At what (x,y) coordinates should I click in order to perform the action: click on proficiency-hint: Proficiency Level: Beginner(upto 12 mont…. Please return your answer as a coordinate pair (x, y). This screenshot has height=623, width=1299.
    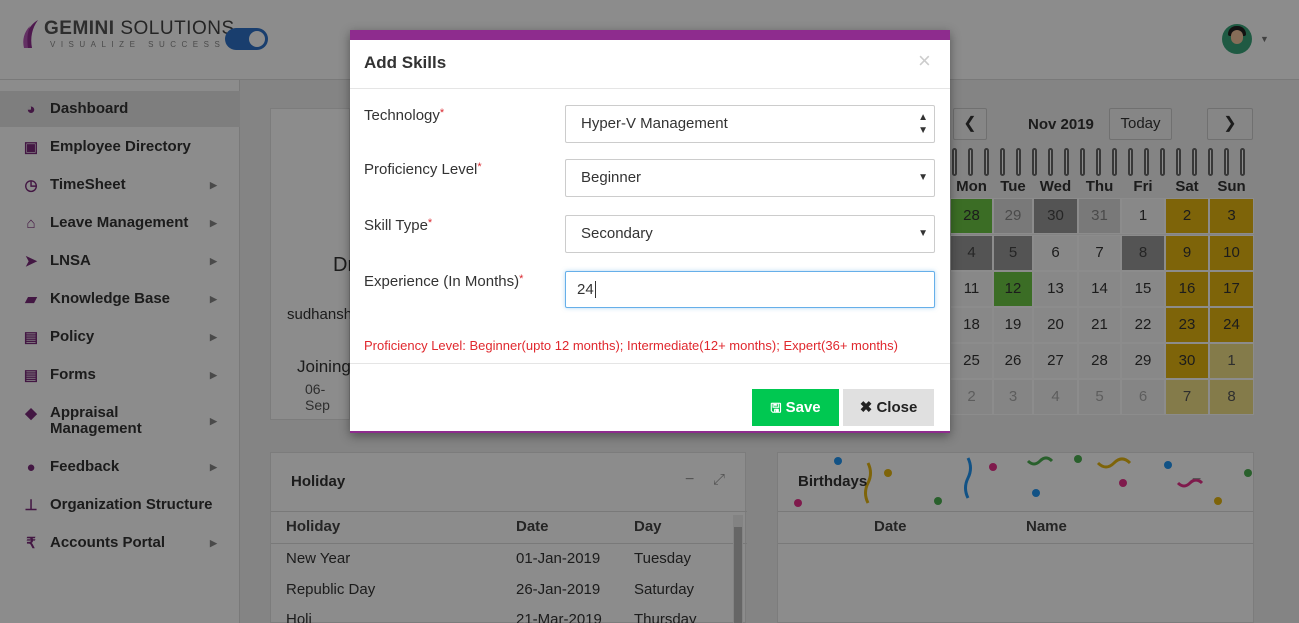
    Looking at the image, I should click on (631, 345).